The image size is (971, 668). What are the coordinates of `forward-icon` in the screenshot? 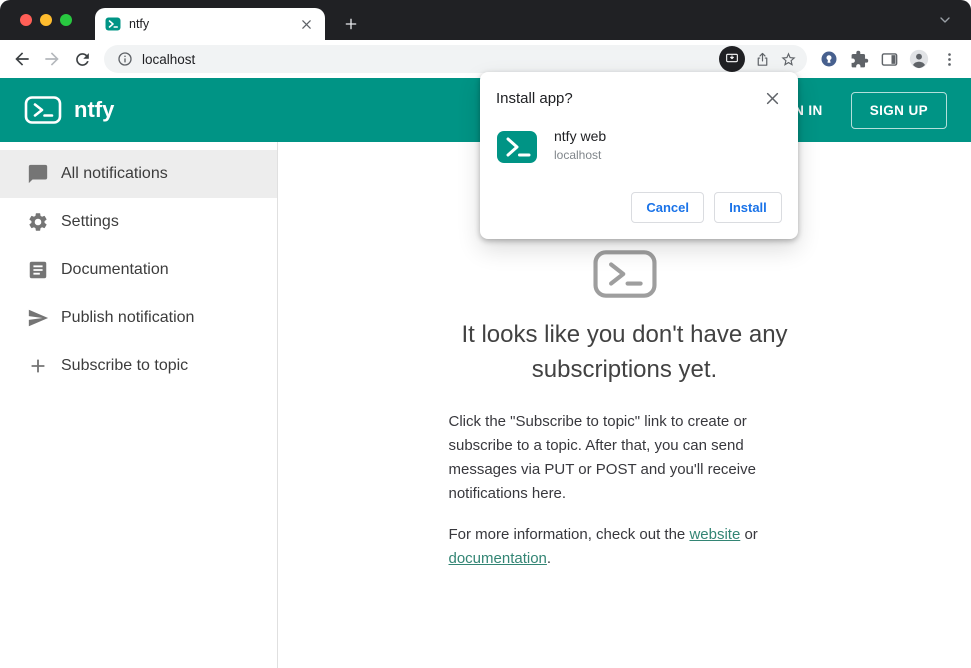 It's located at (52, 59).